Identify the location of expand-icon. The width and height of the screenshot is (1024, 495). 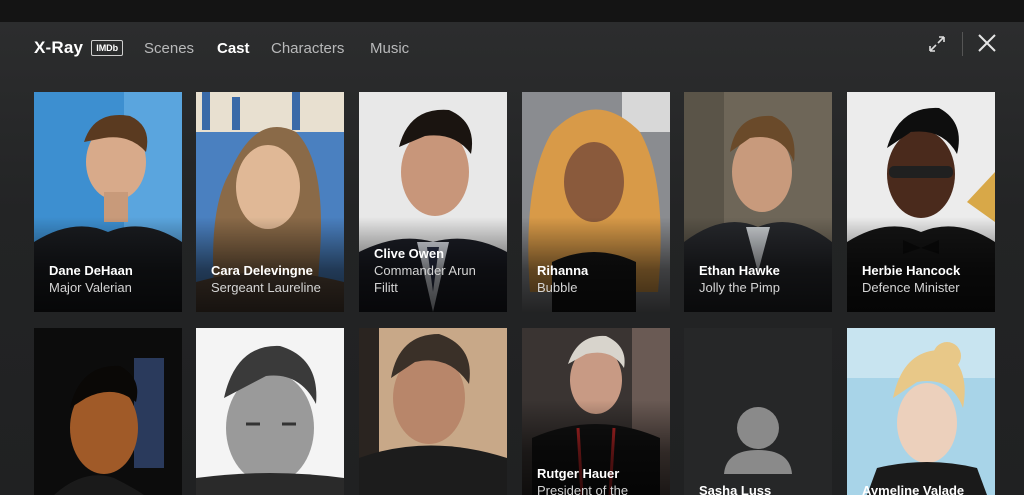
(937, 44).